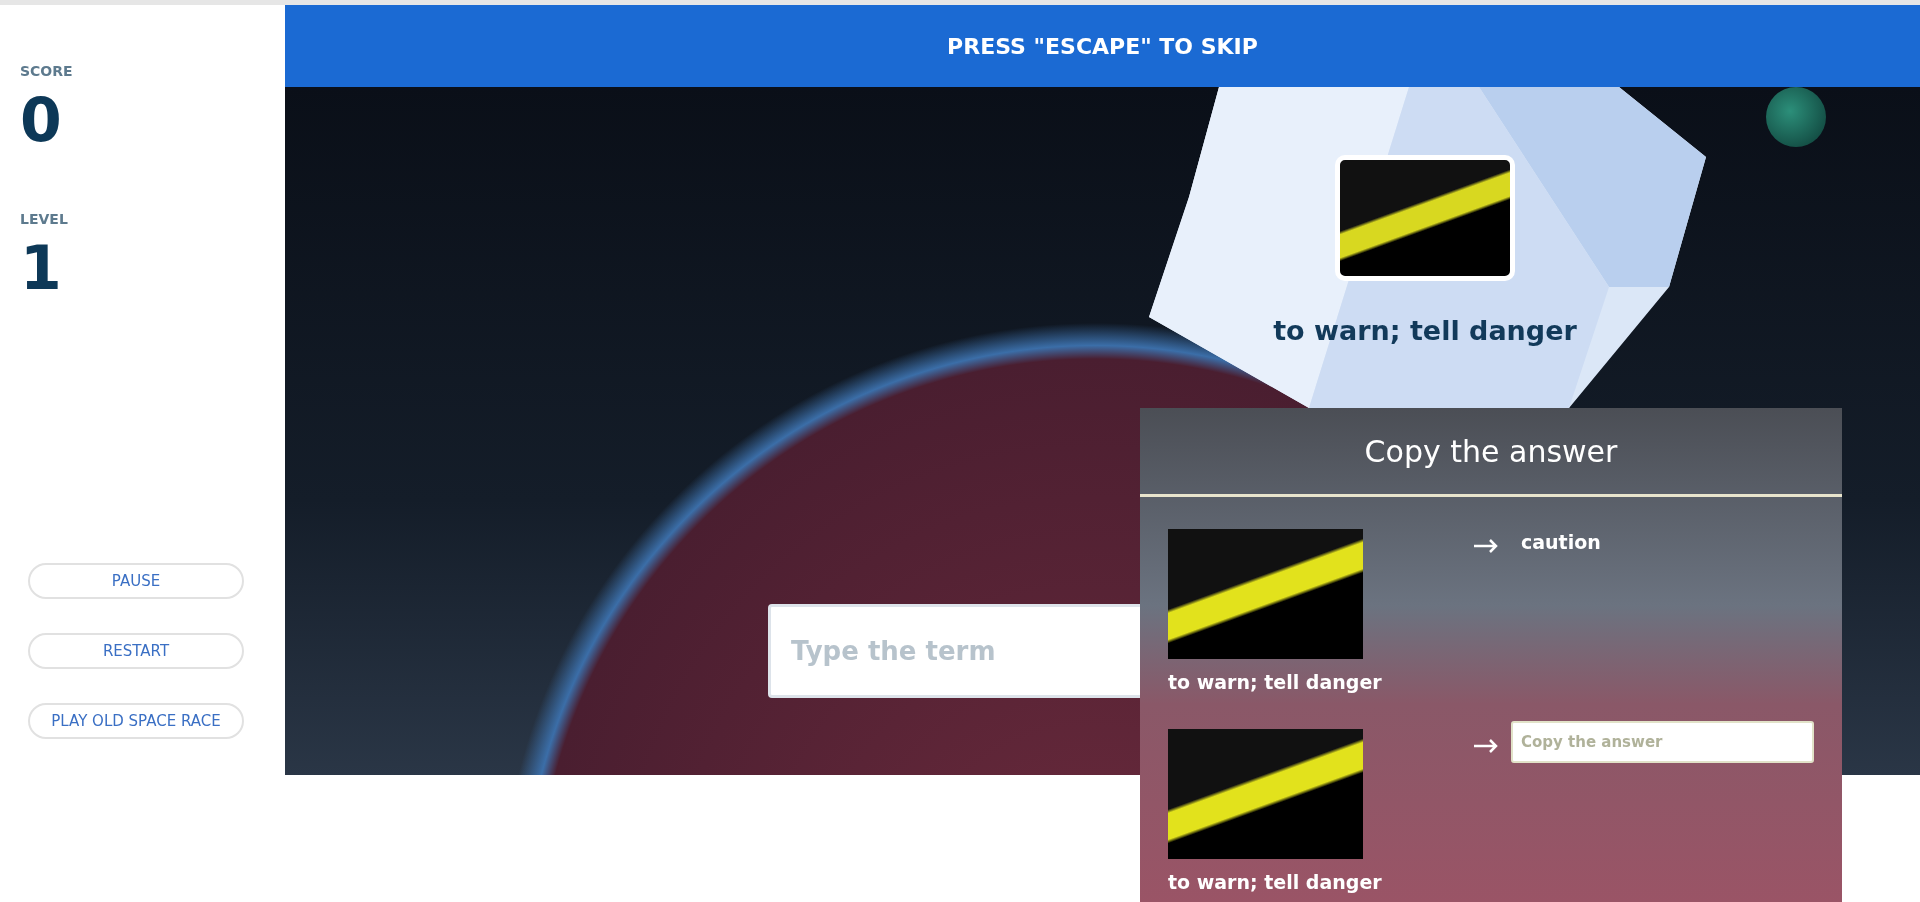 This screenshot has width=1920, height=902. What do you see at coordinates (1102, 46) in the screenshot?
I see `skip-banner: PRESS "ESCAPE" TO SKIP` at bounding box center [1102, 46].